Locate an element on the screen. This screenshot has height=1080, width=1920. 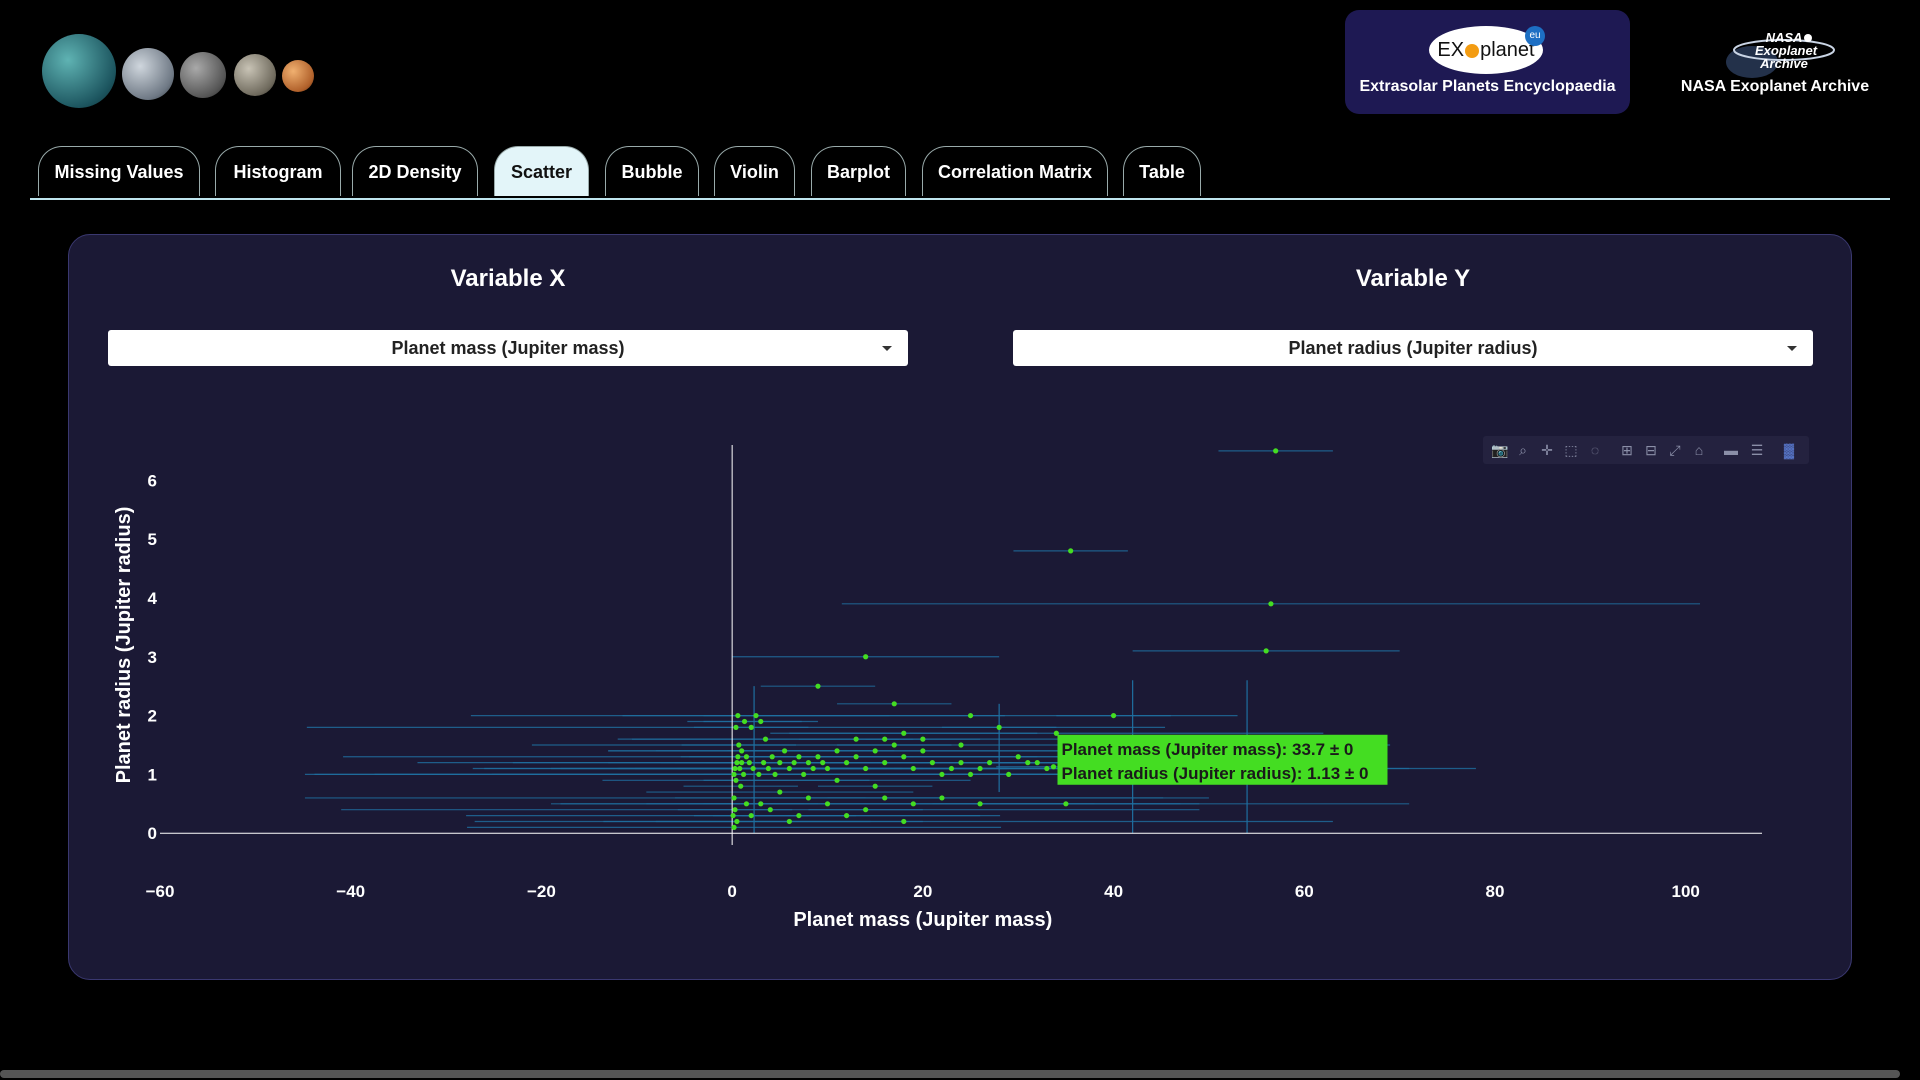
y-tick-label: 1 is located at coordinates (152, 774).